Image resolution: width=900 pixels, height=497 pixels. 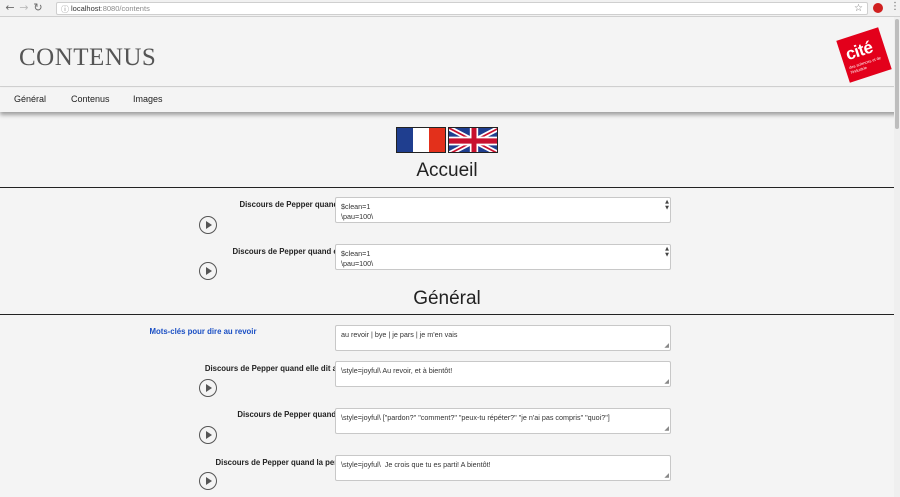 I want to click on page-title: CONTENUS, so click(x=88, y=57).